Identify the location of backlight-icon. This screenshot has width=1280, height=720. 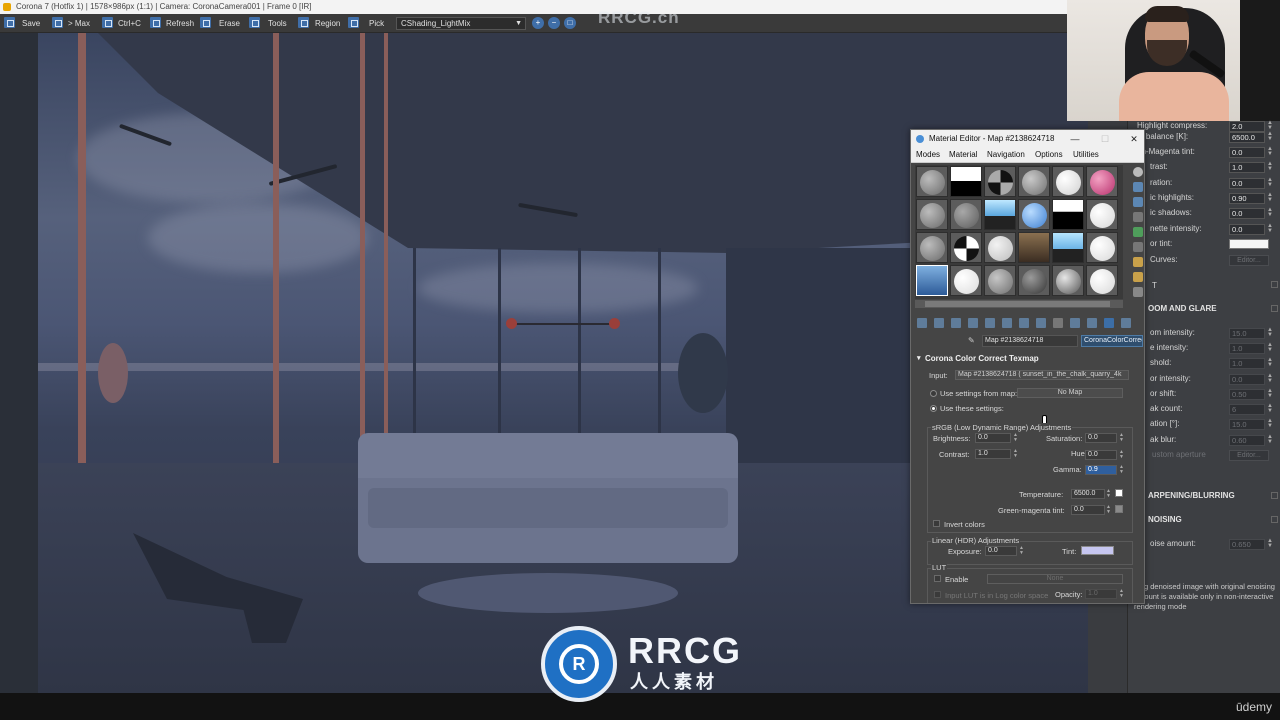
(1138, 187).